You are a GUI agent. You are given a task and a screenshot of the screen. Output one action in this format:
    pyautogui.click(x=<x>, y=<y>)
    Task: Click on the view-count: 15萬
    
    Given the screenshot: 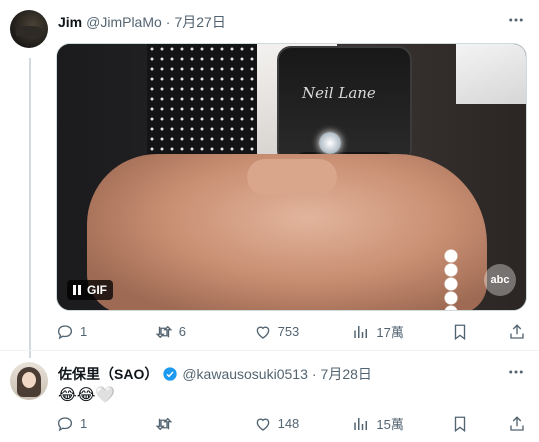 What is the action you would take?
    pyautogui.click(x=390, y=424)
    